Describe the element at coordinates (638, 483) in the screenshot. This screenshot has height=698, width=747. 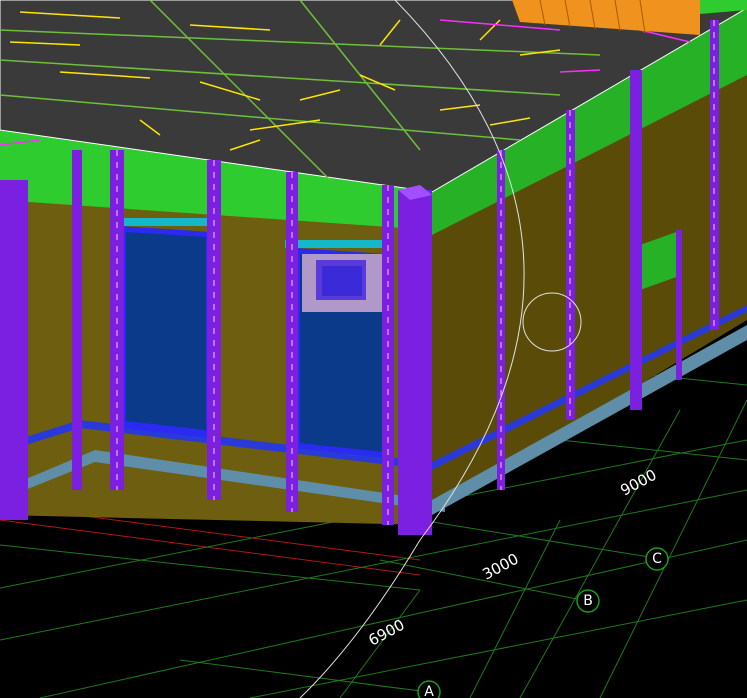
I see `dimension-9000: 9000` at that location.